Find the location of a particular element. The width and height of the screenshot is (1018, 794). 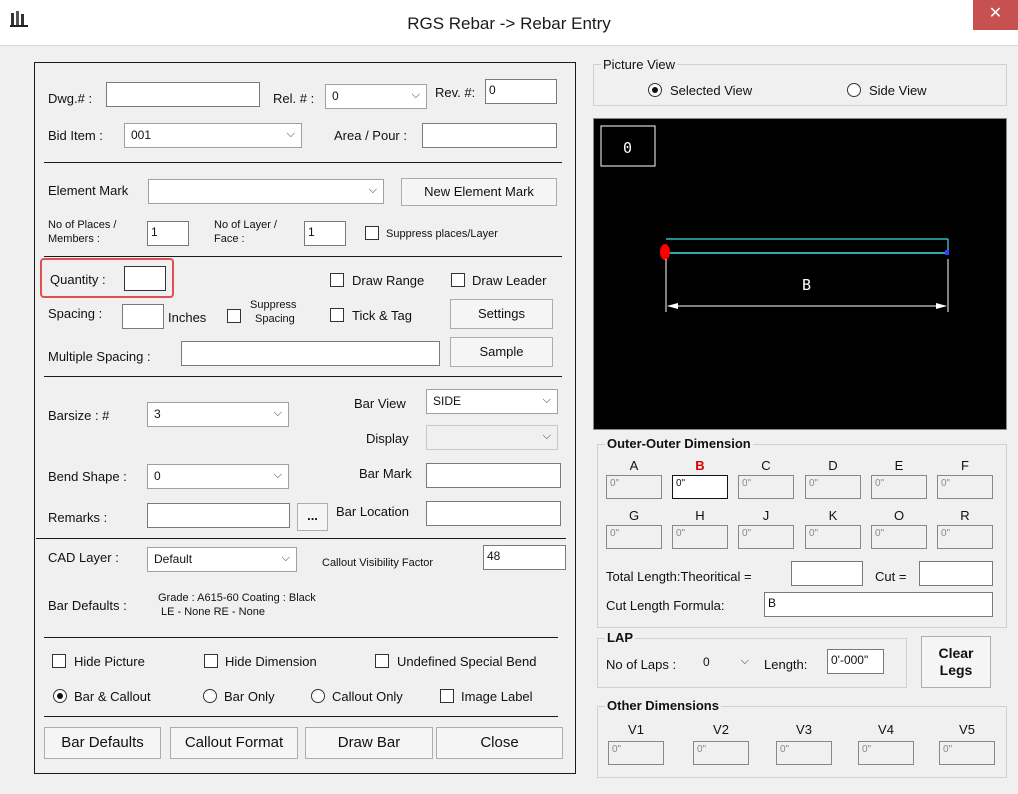

hide-picture-label: Hide Picture is located at coordinates (109, 661).